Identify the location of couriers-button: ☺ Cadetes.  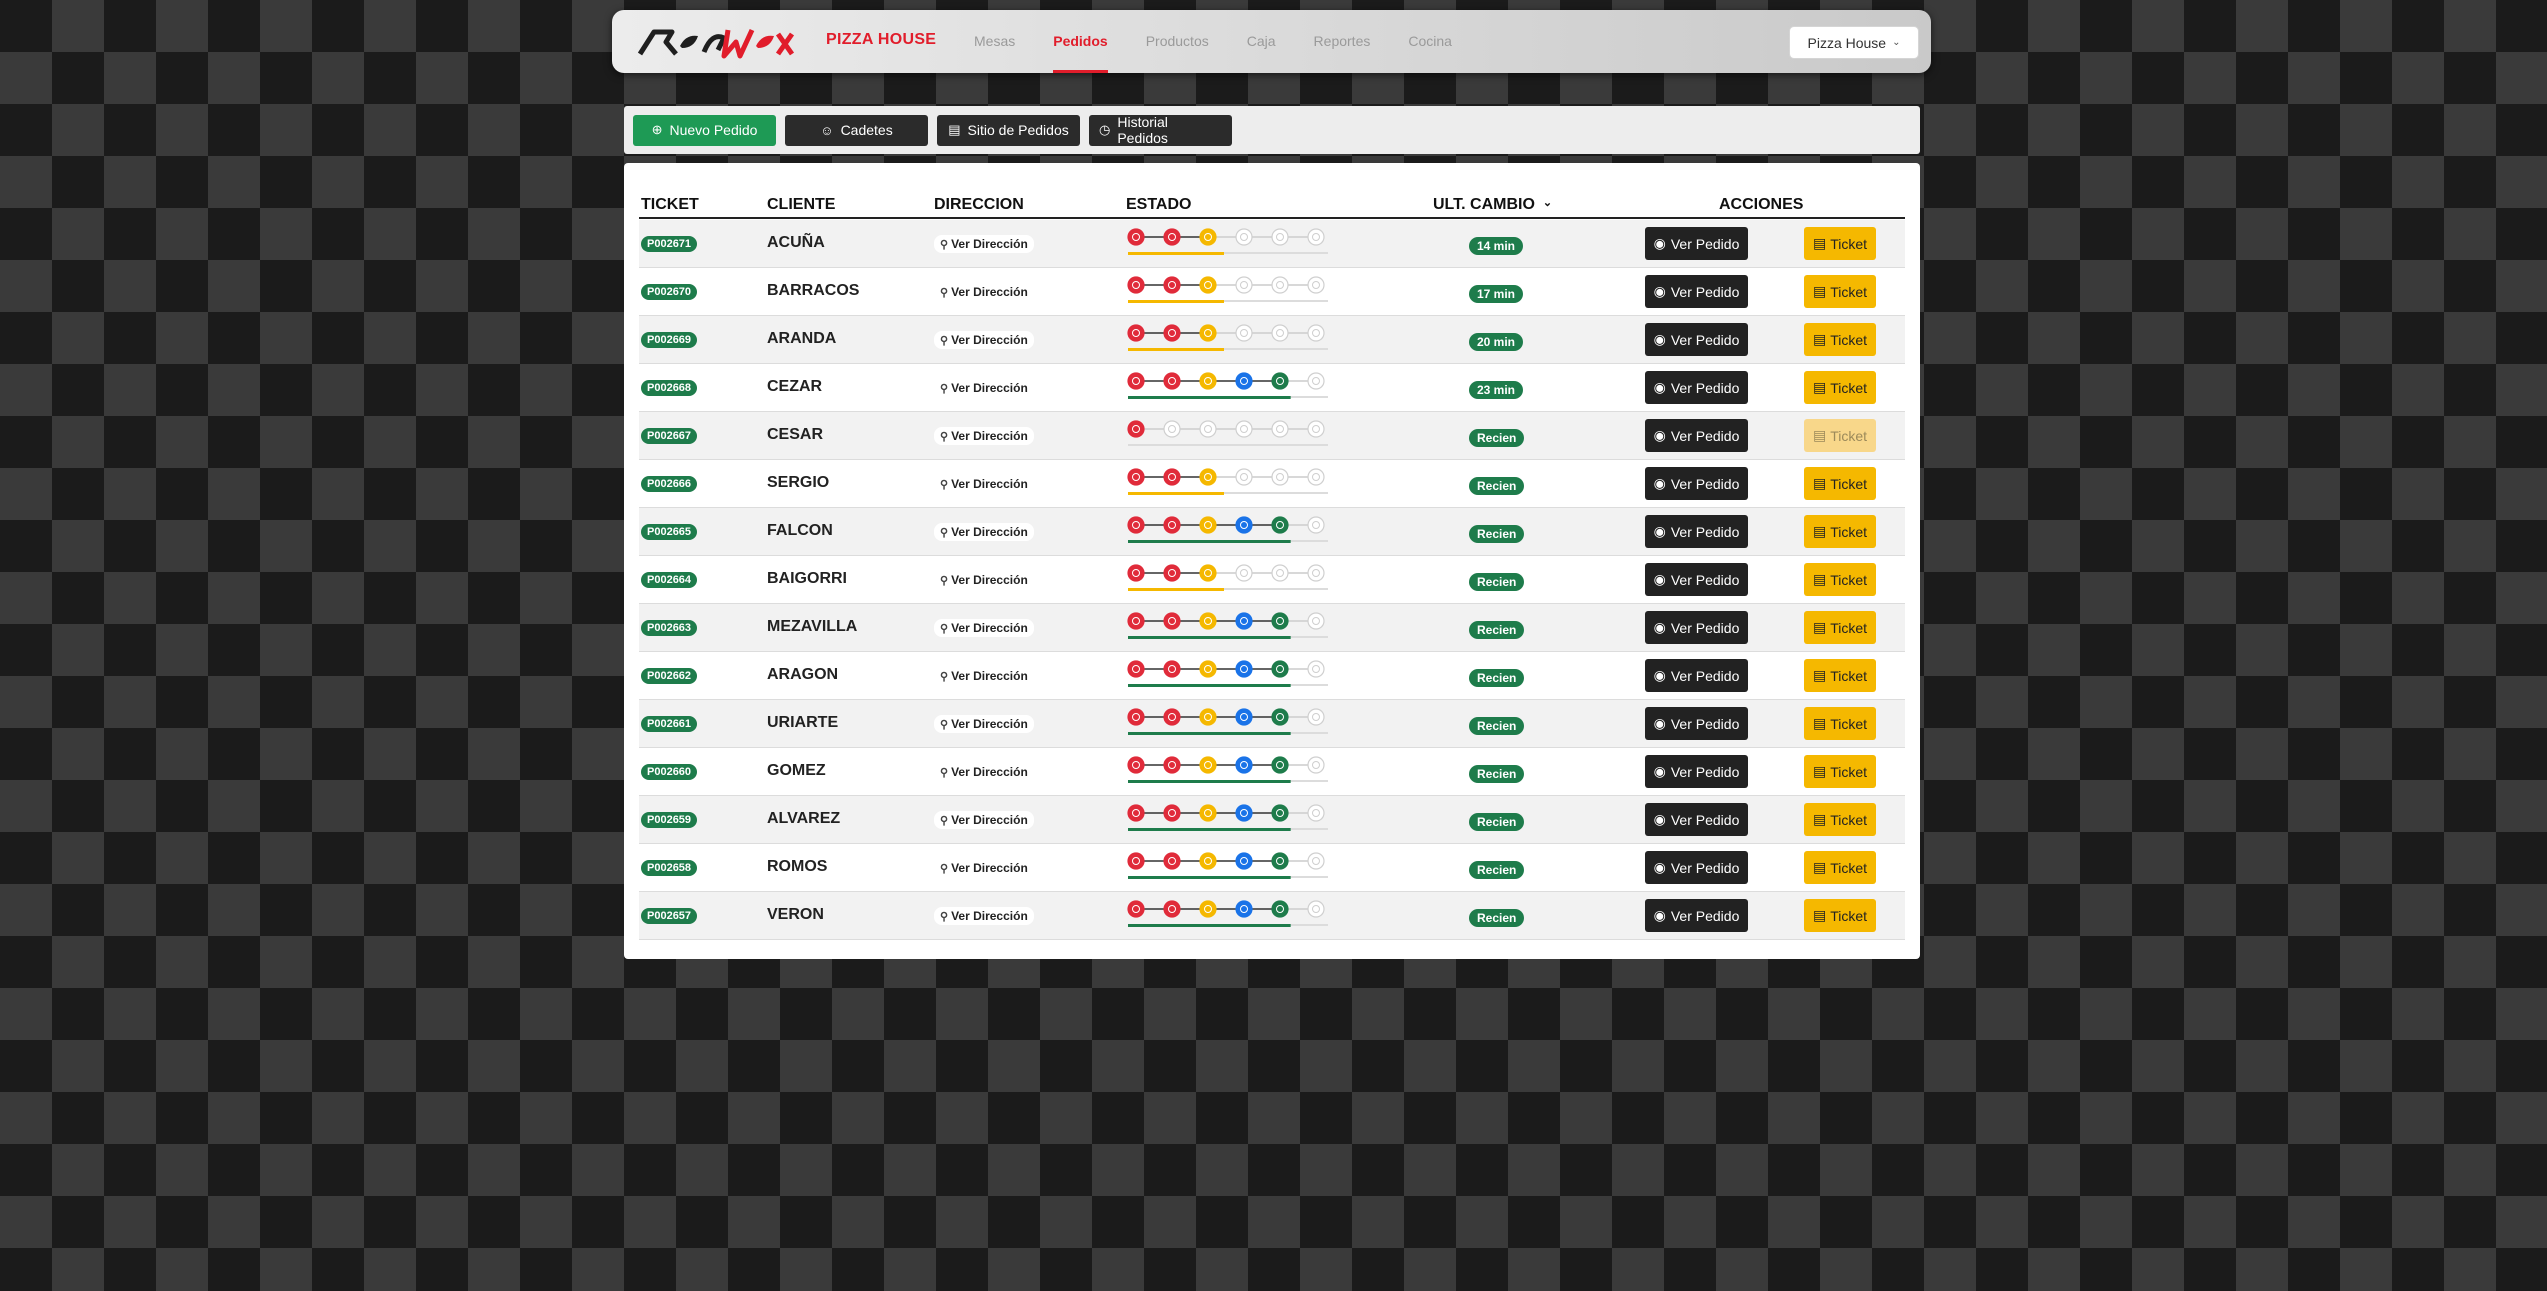
(856, 130).